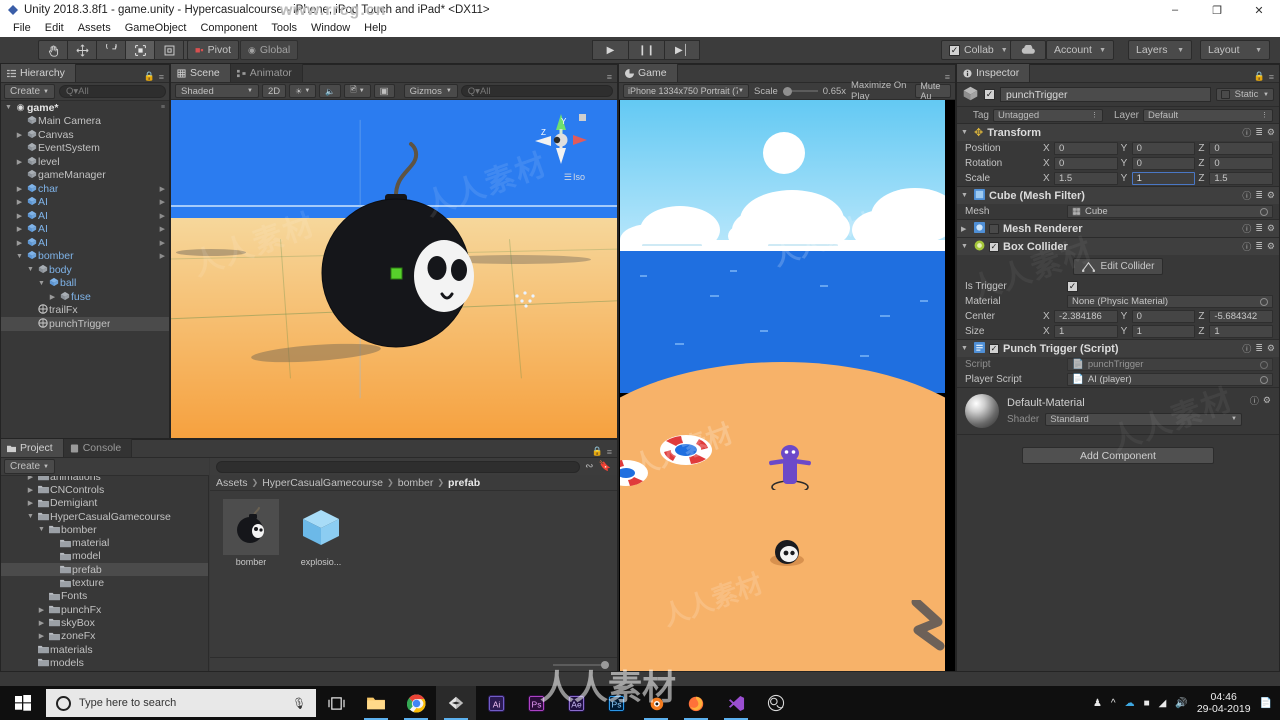 Image resolution: width=1280 pixels, height=720 pixels. What do you see at coordinates (800, 91) in the screenshot?
I see `scale-slider` at bounding box center [800, 91].